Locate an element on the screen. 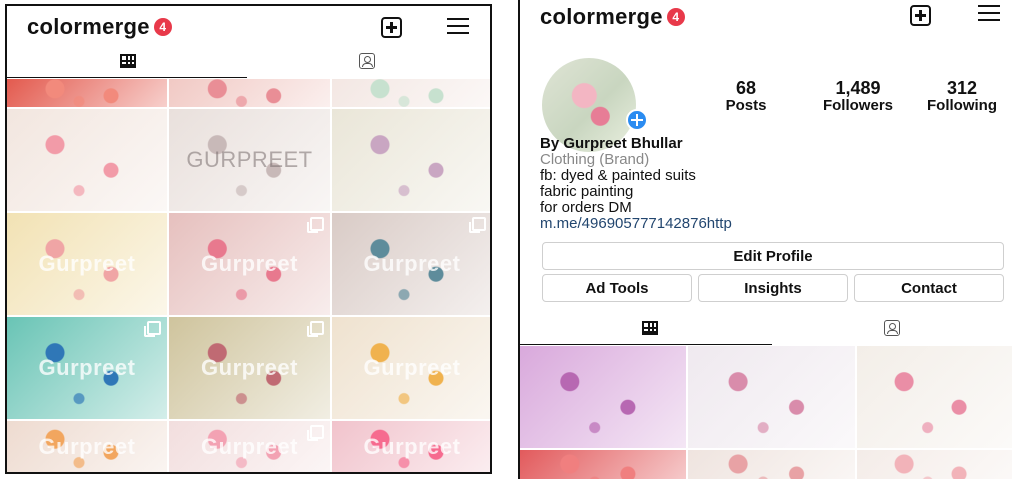  followers-number: 1,489 is located at coordinates (858, 88).